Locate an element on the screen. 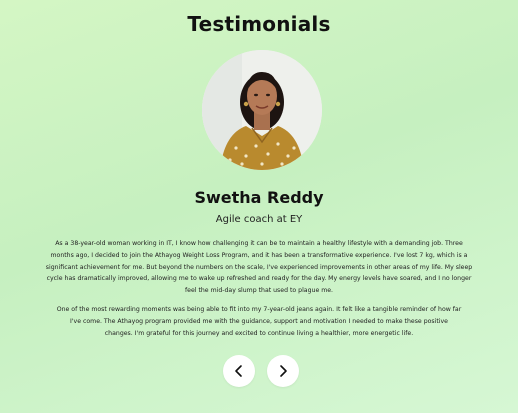 This screenshot has height=413, width=518. testimonial-avatar is located at coordinates (262, 110).